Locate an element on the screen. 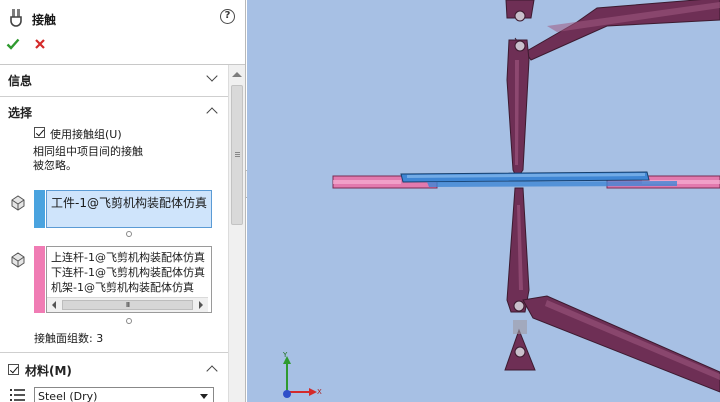 The image size is (720, 402). group-material-title: 材料(M) is located at coordinates (48, 371).